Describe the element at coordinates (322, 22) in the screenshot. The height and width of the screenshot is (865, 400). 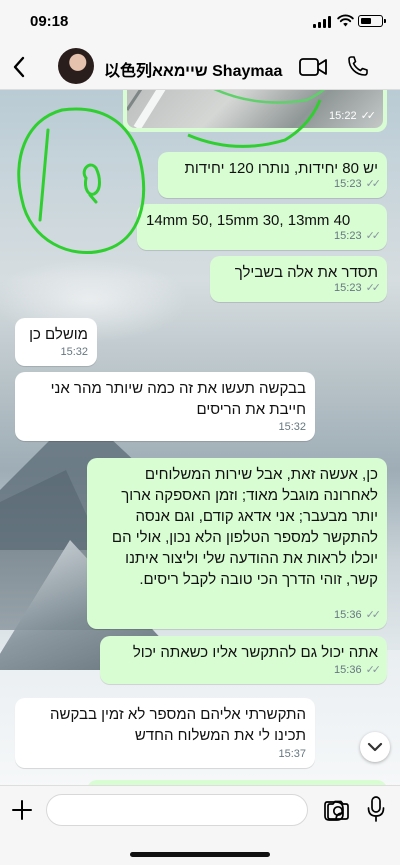
I see `cellular-signal-icon` at that location.